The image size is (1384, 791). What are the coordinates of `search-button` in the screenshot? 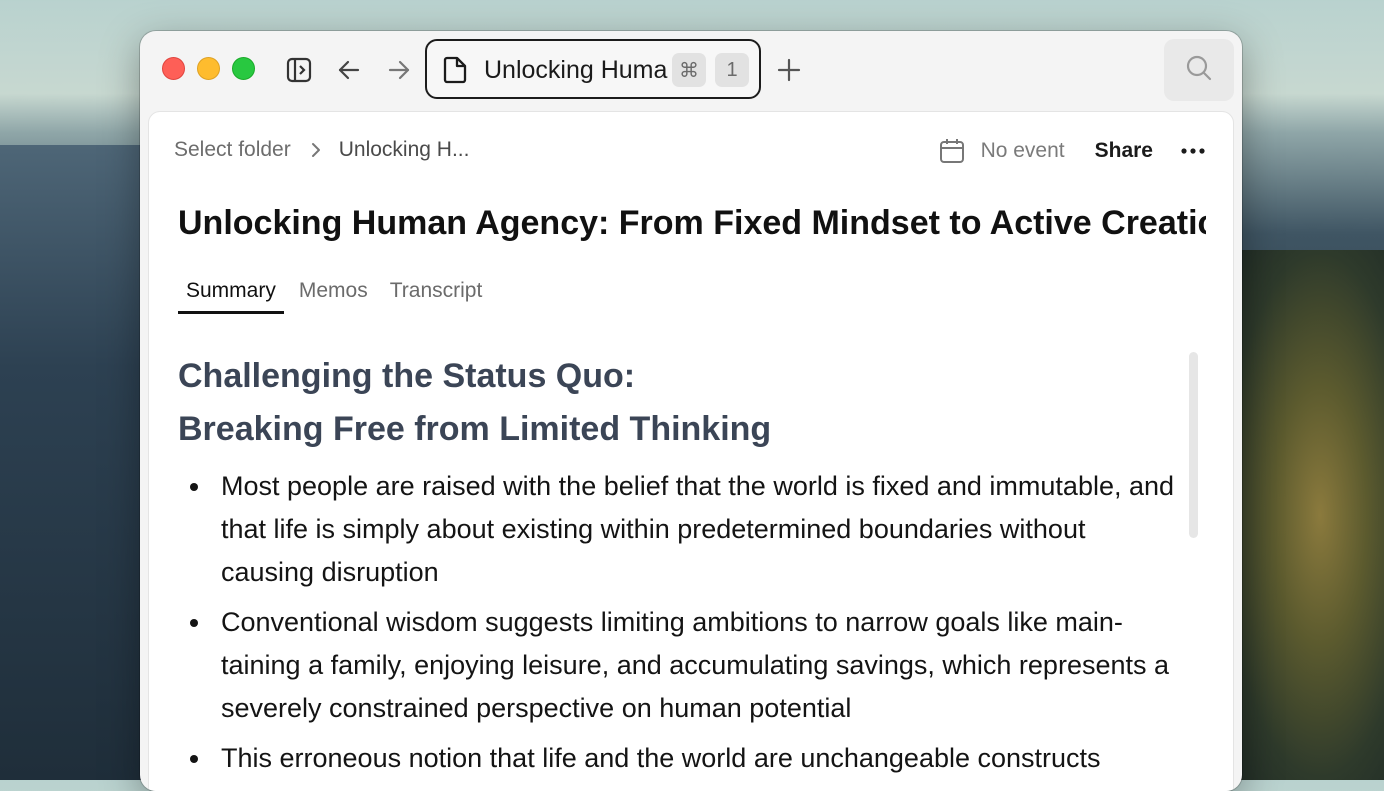 It's located at (1199, 70).